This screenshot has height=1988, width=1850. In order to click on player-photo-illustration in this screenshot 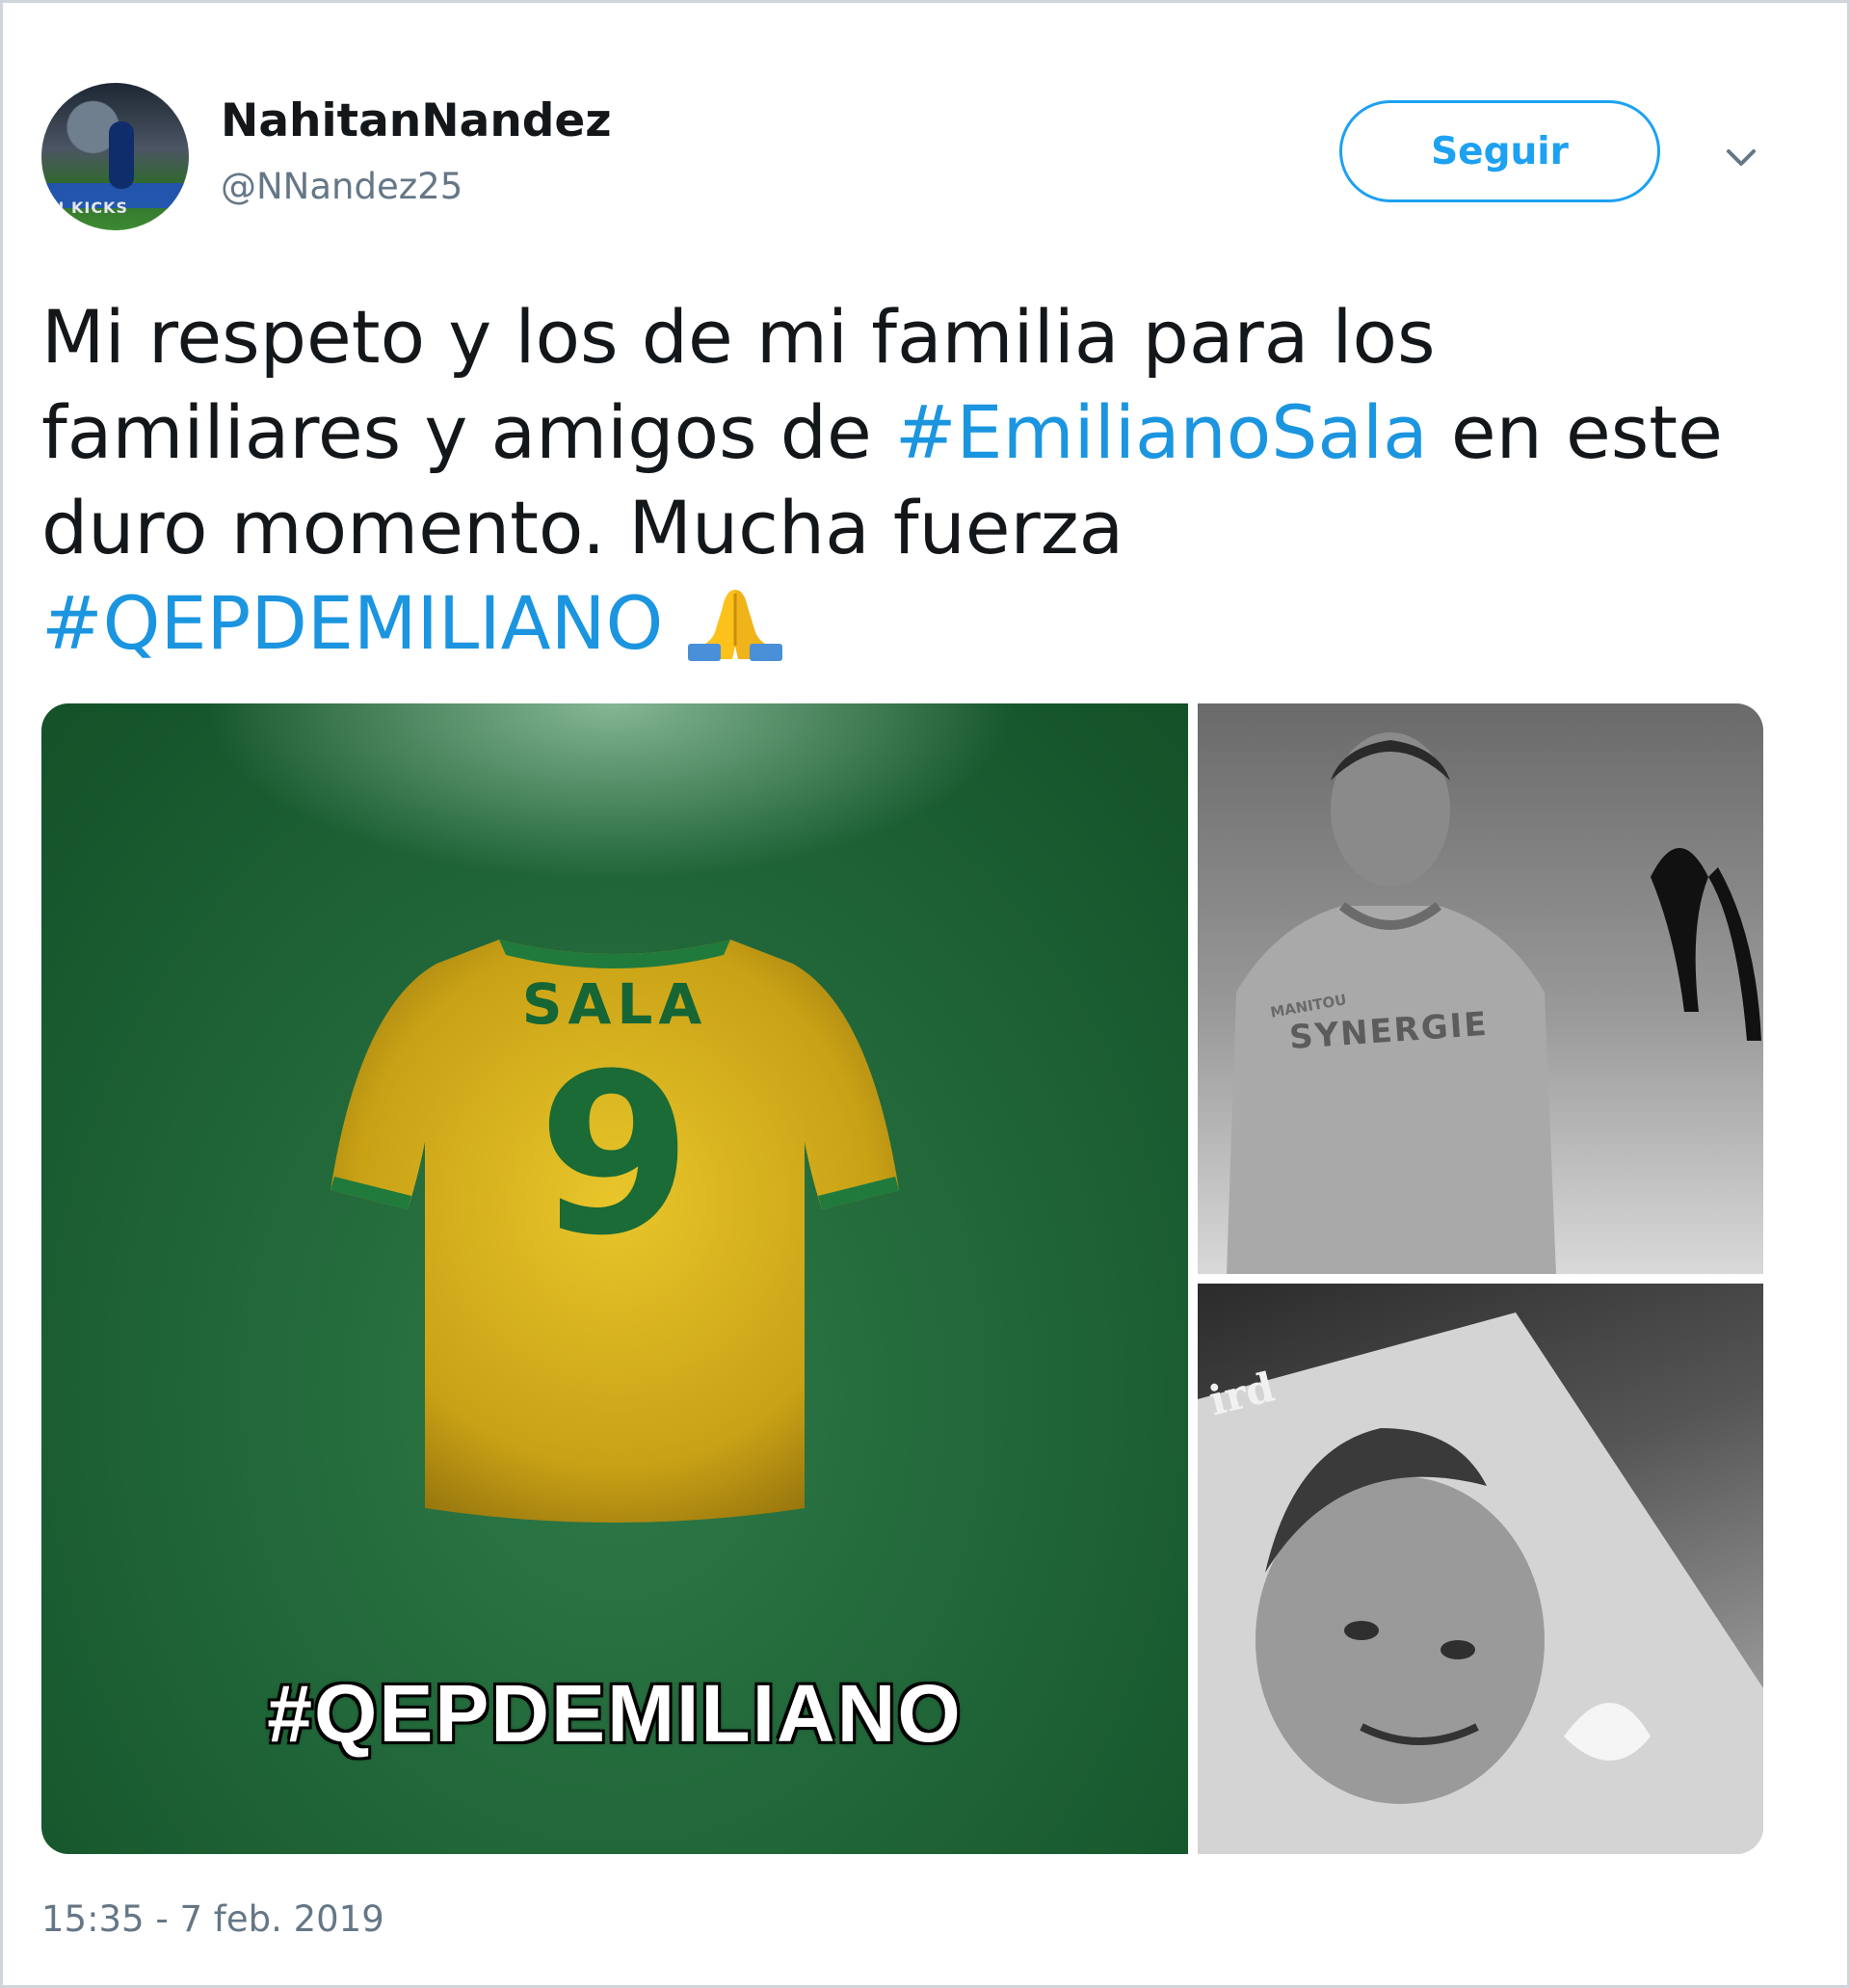, I will do `click(1494, 1003)`.